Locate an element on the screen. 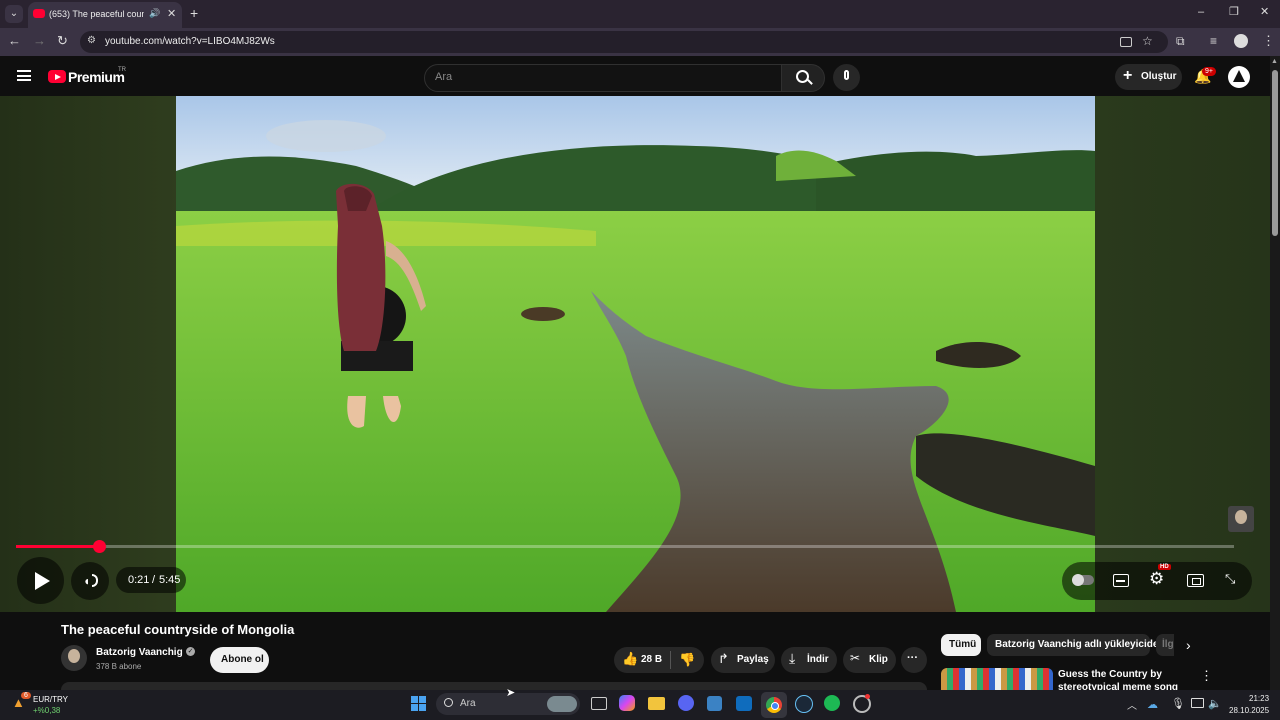  watermark-face-icon is located at coordinates (1241, 517).